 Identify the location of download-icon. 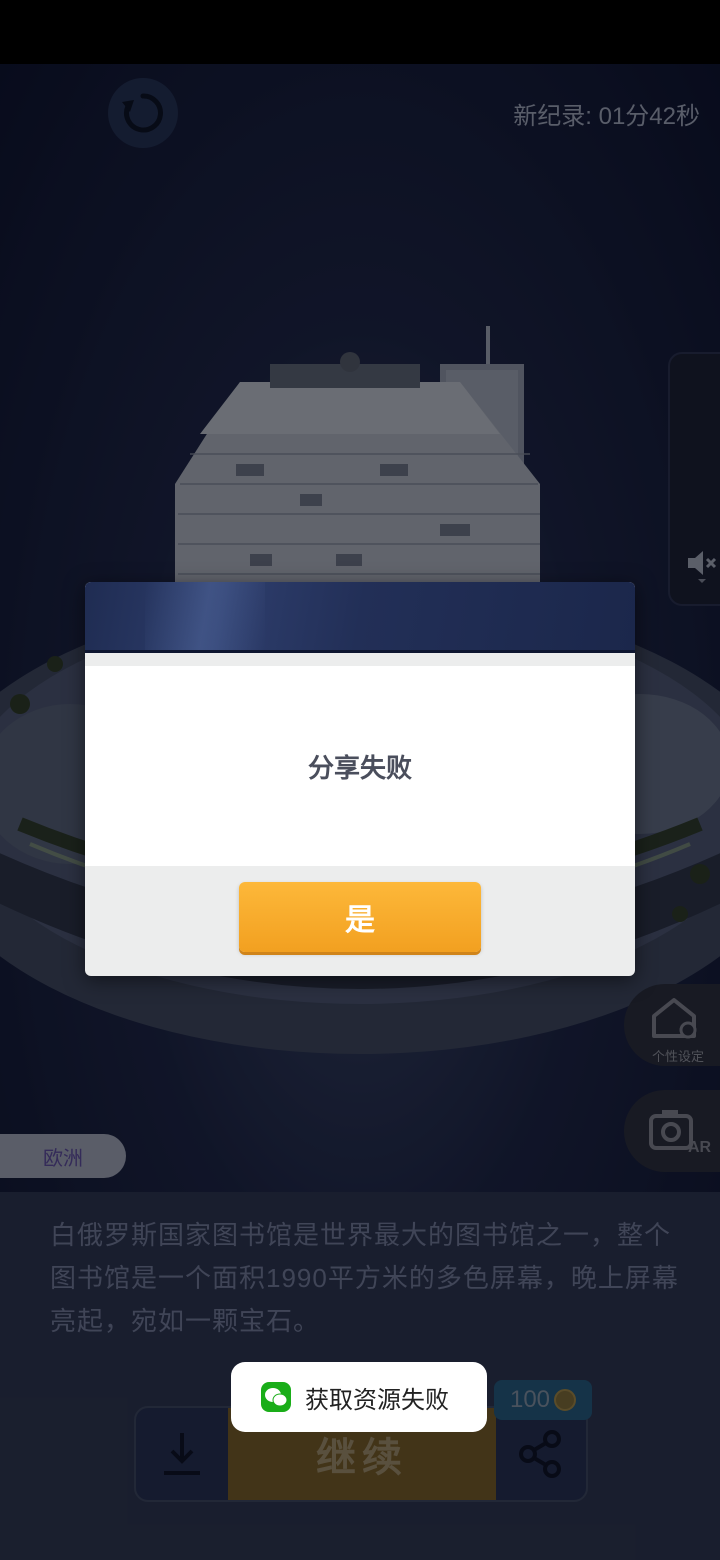
(182, 1454).